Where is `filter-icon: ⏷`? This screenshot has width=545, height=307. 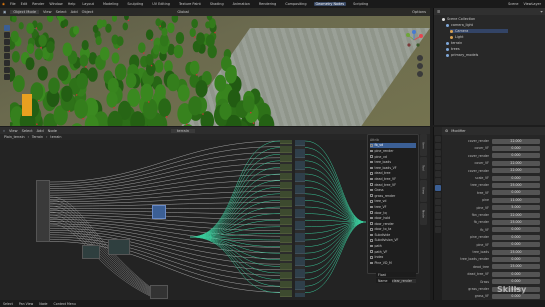
filter-icon: ⏷ is located at coordinates (542, 12).